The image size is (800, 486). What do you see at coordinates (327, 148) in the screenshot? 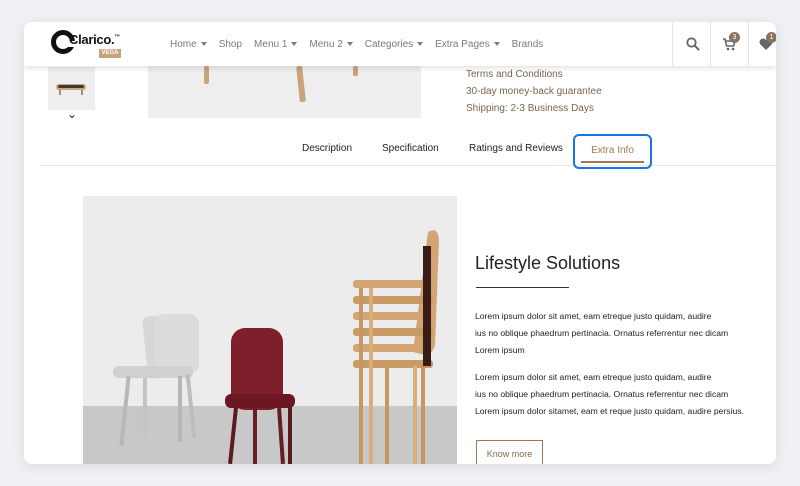
I see `tab-description: Description` at bounding box center [327, 148].